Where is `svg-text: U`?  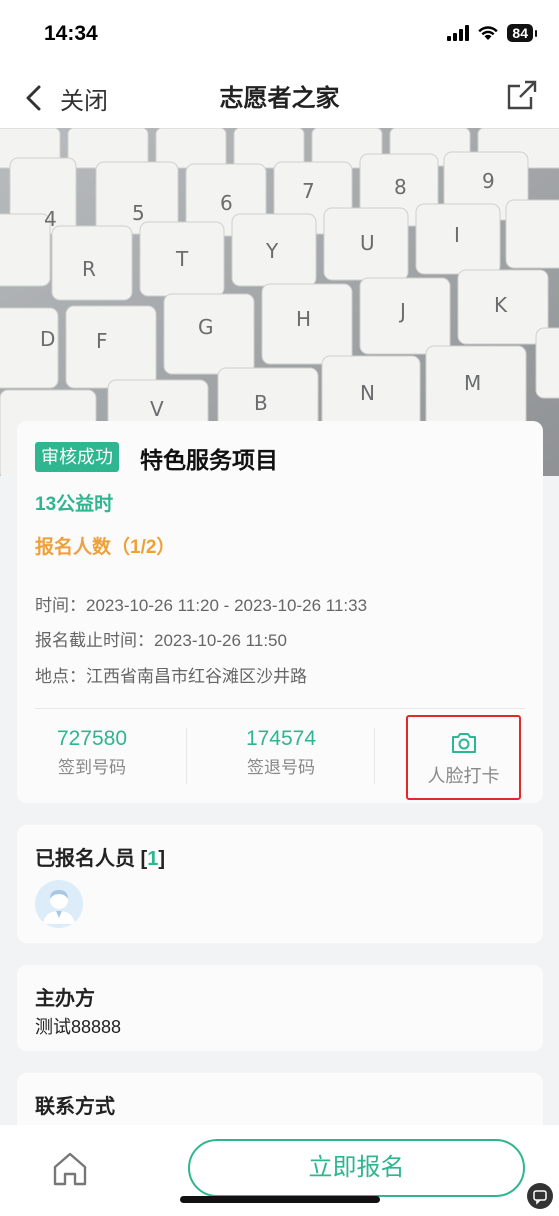 svg-text: U is located at coordinates (367, 243).